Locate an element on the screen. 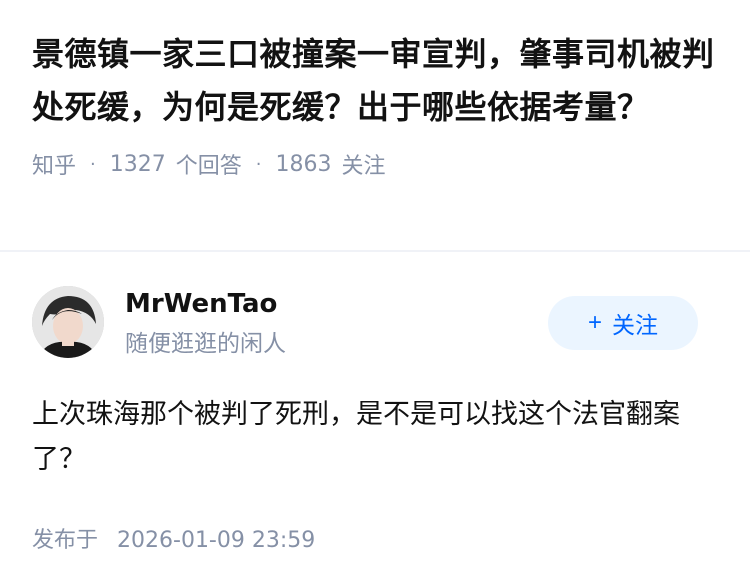 Image resolution: width=750 pixels, height=588 pixels. section-divider is located at coordinates (375, 251).